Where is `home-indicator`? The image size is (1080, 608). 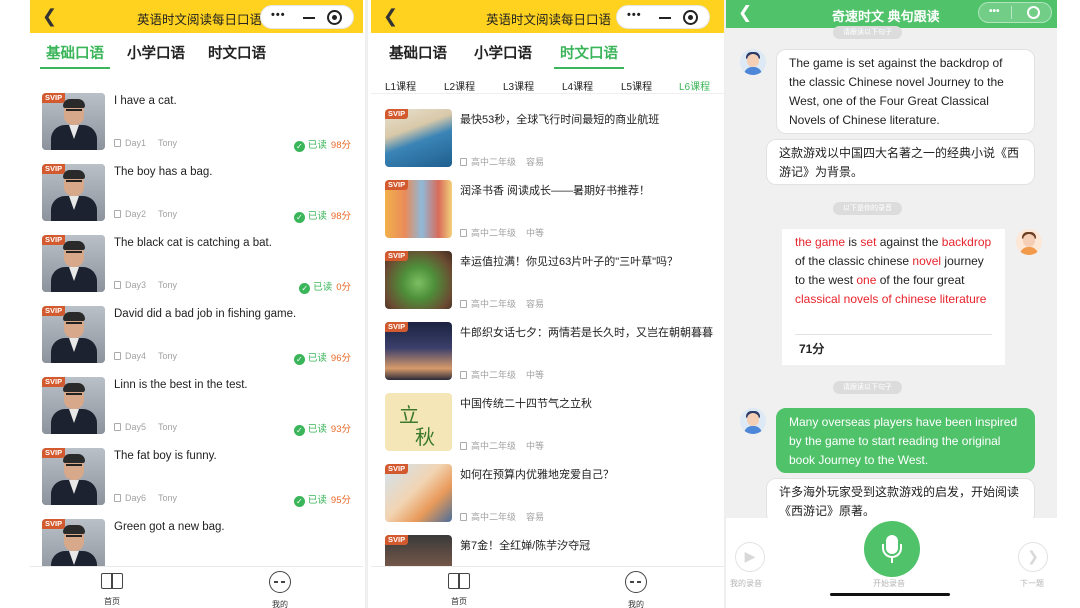
home-indicator is located at coordinates (890, 594).